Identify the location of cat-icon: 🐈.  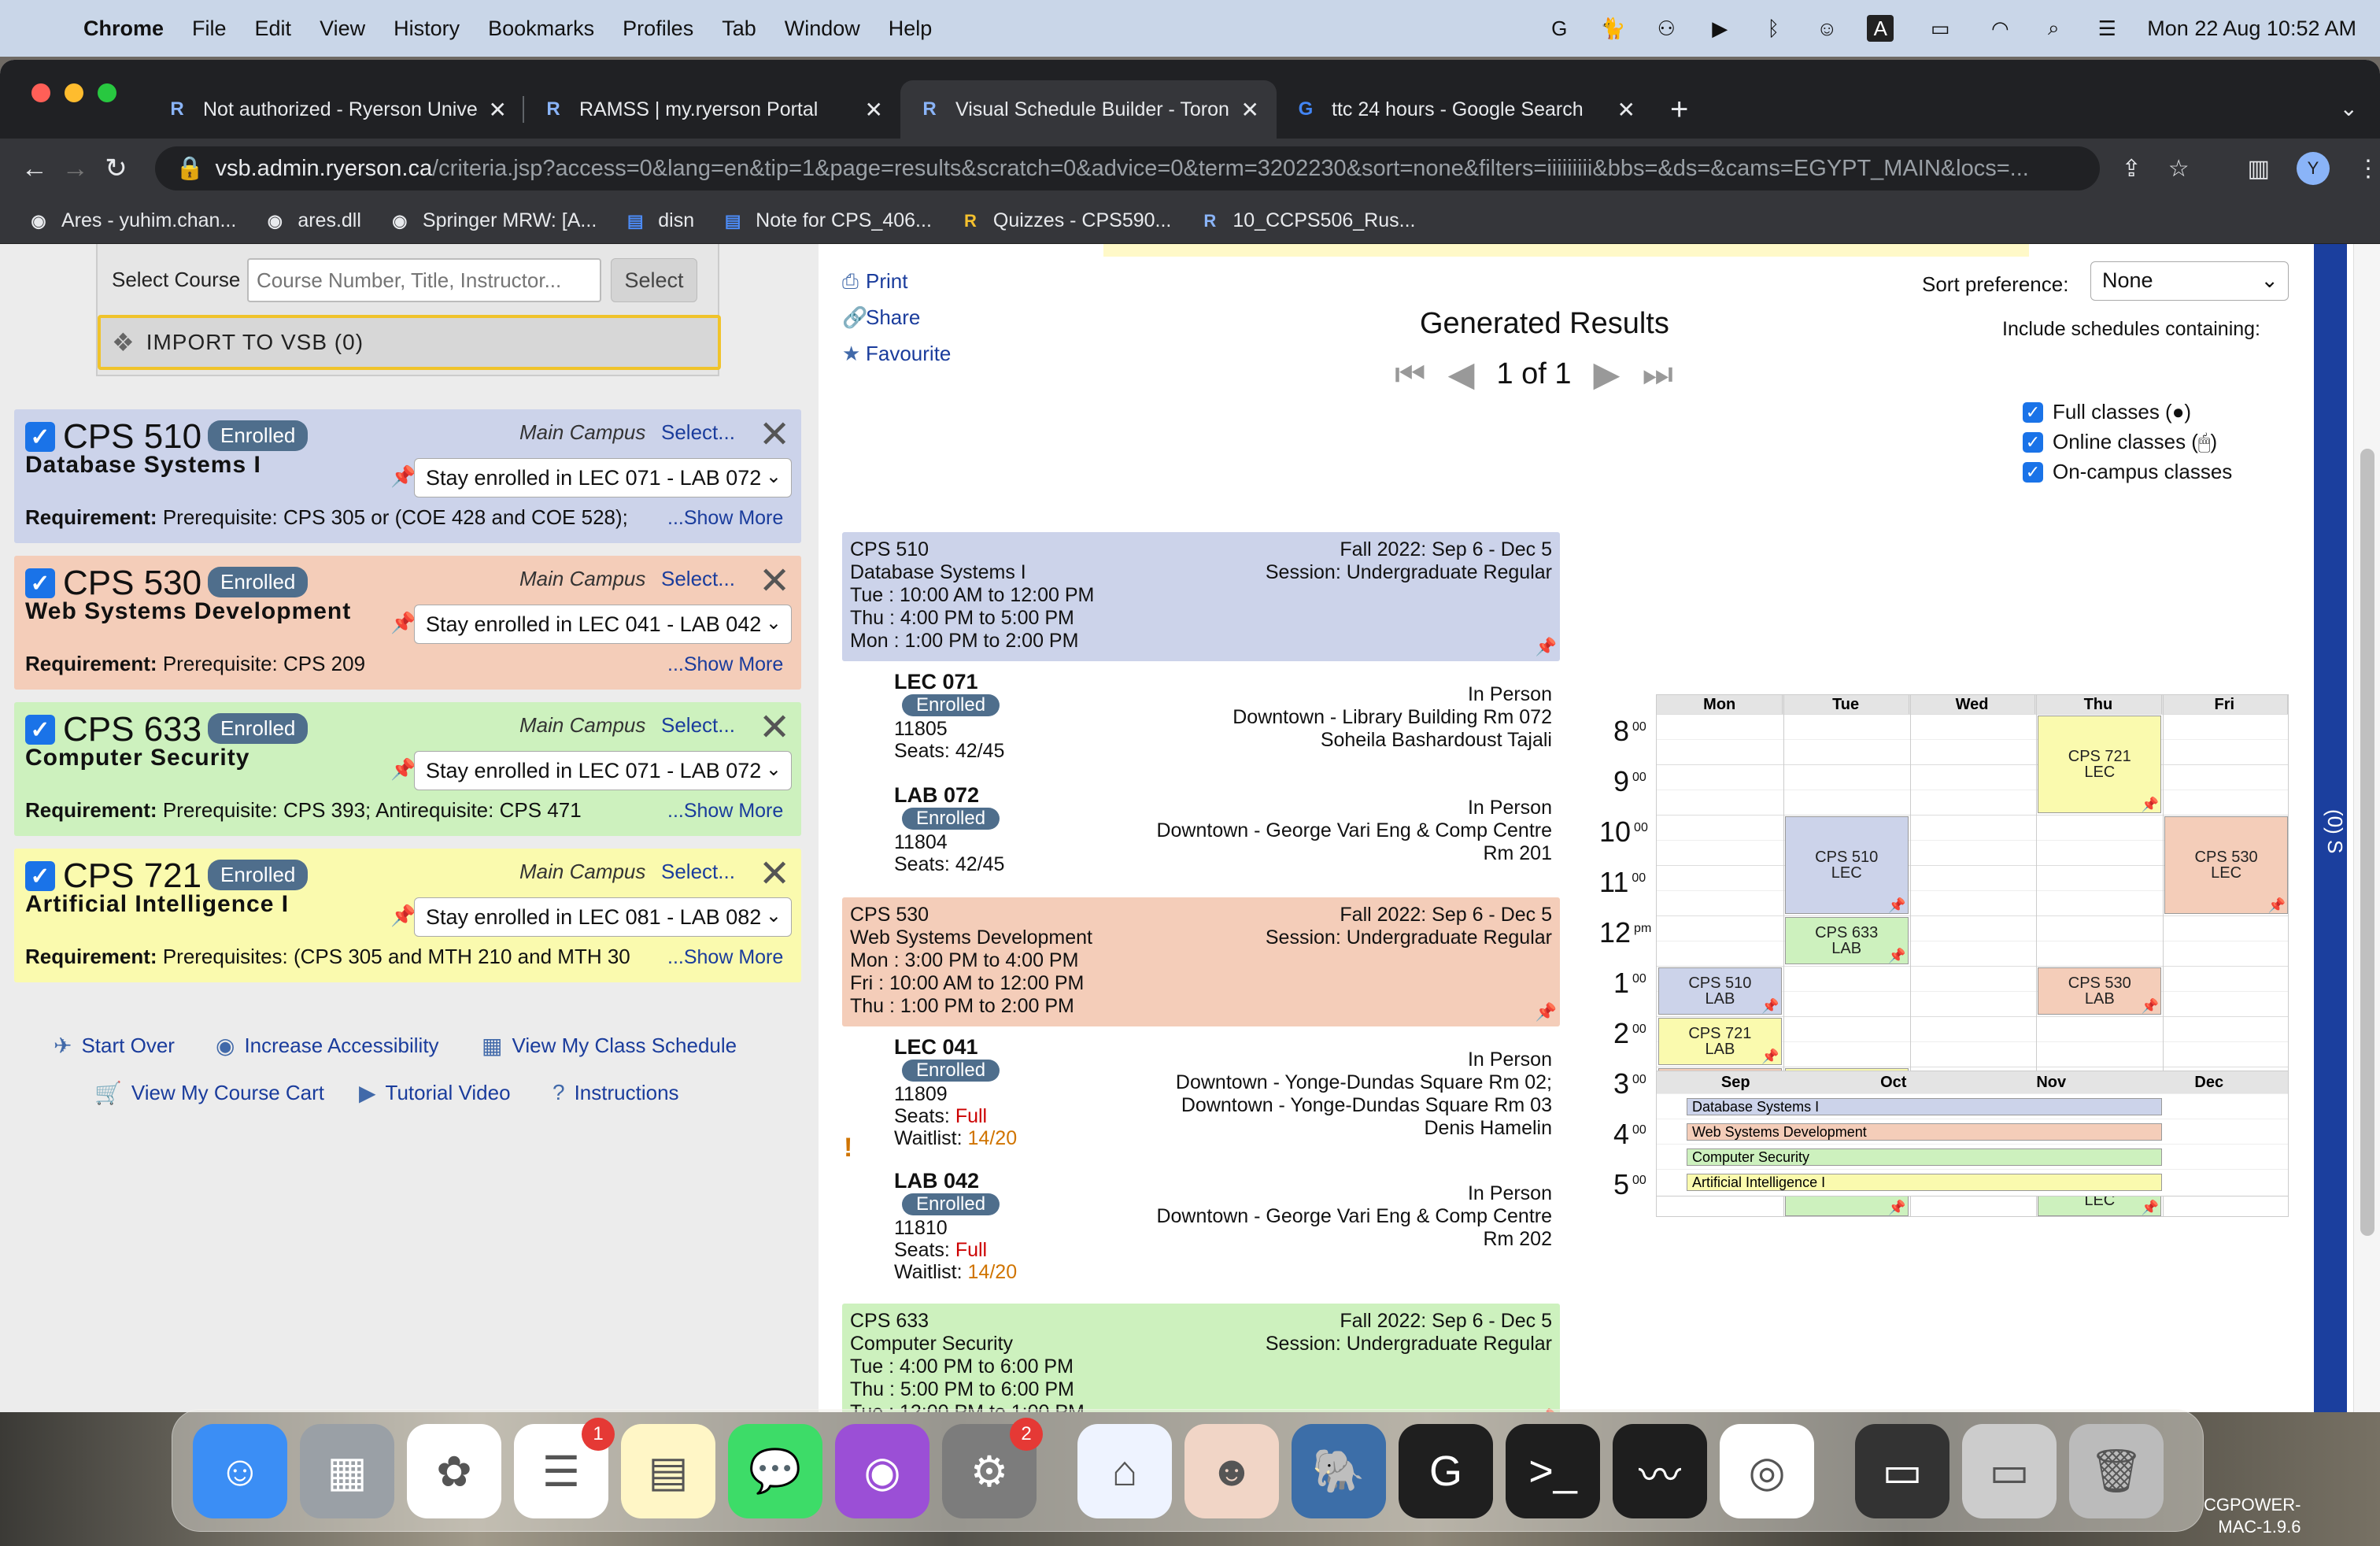
(1612, 28).